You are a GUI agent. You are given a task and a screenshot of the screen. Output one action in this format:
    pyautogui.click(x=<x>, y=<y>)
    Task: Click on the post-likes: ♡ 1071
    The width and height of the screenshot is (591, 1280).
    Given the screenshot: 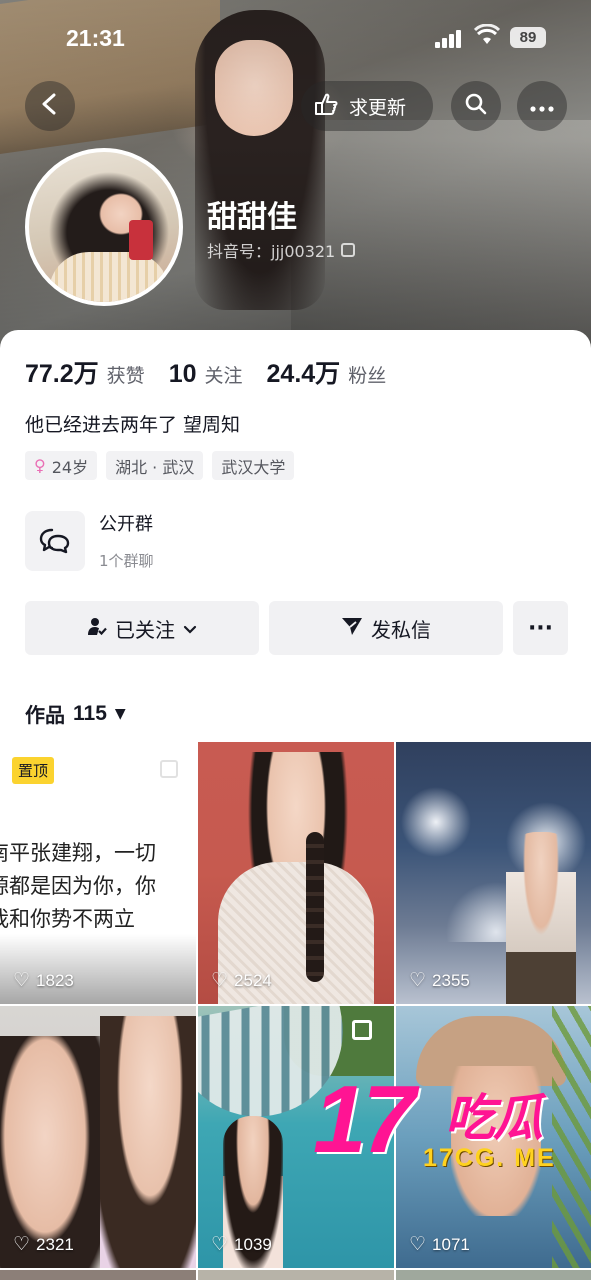 What is the action you would take?
    pyautogui.click(x=439, y=1244)
    